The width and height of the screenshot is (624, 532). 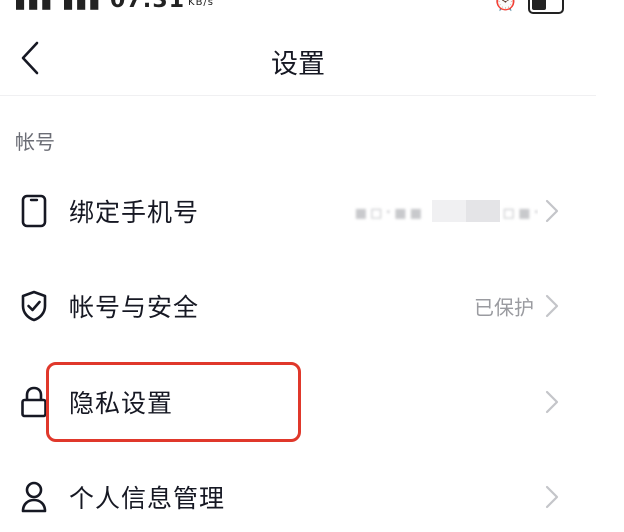 I want to click on settings-row-label: 隐私设置, so click(x=121, y=403).